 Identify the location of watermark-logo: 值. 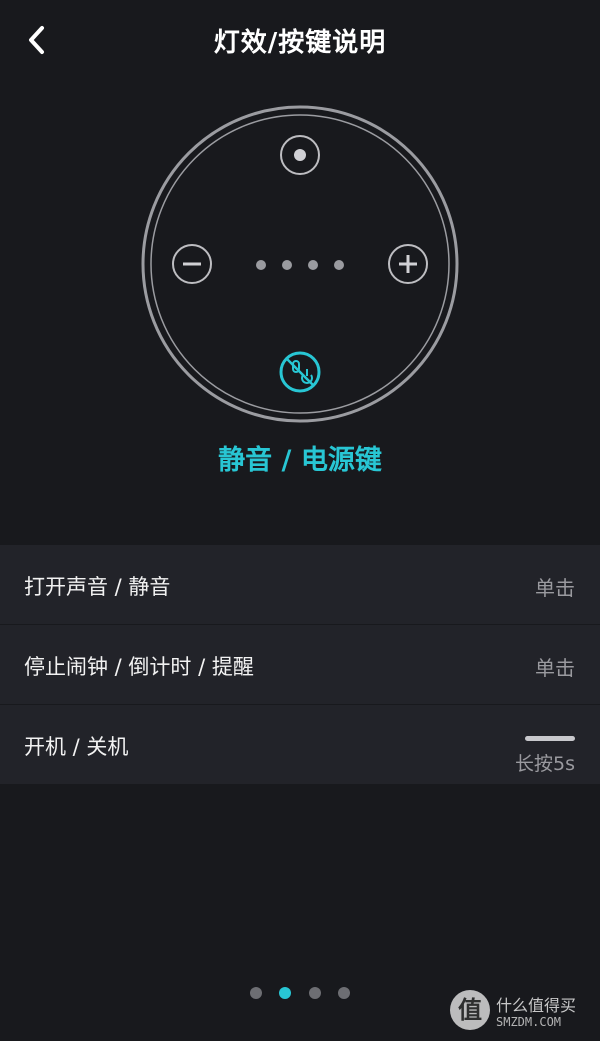
(470, 1010).